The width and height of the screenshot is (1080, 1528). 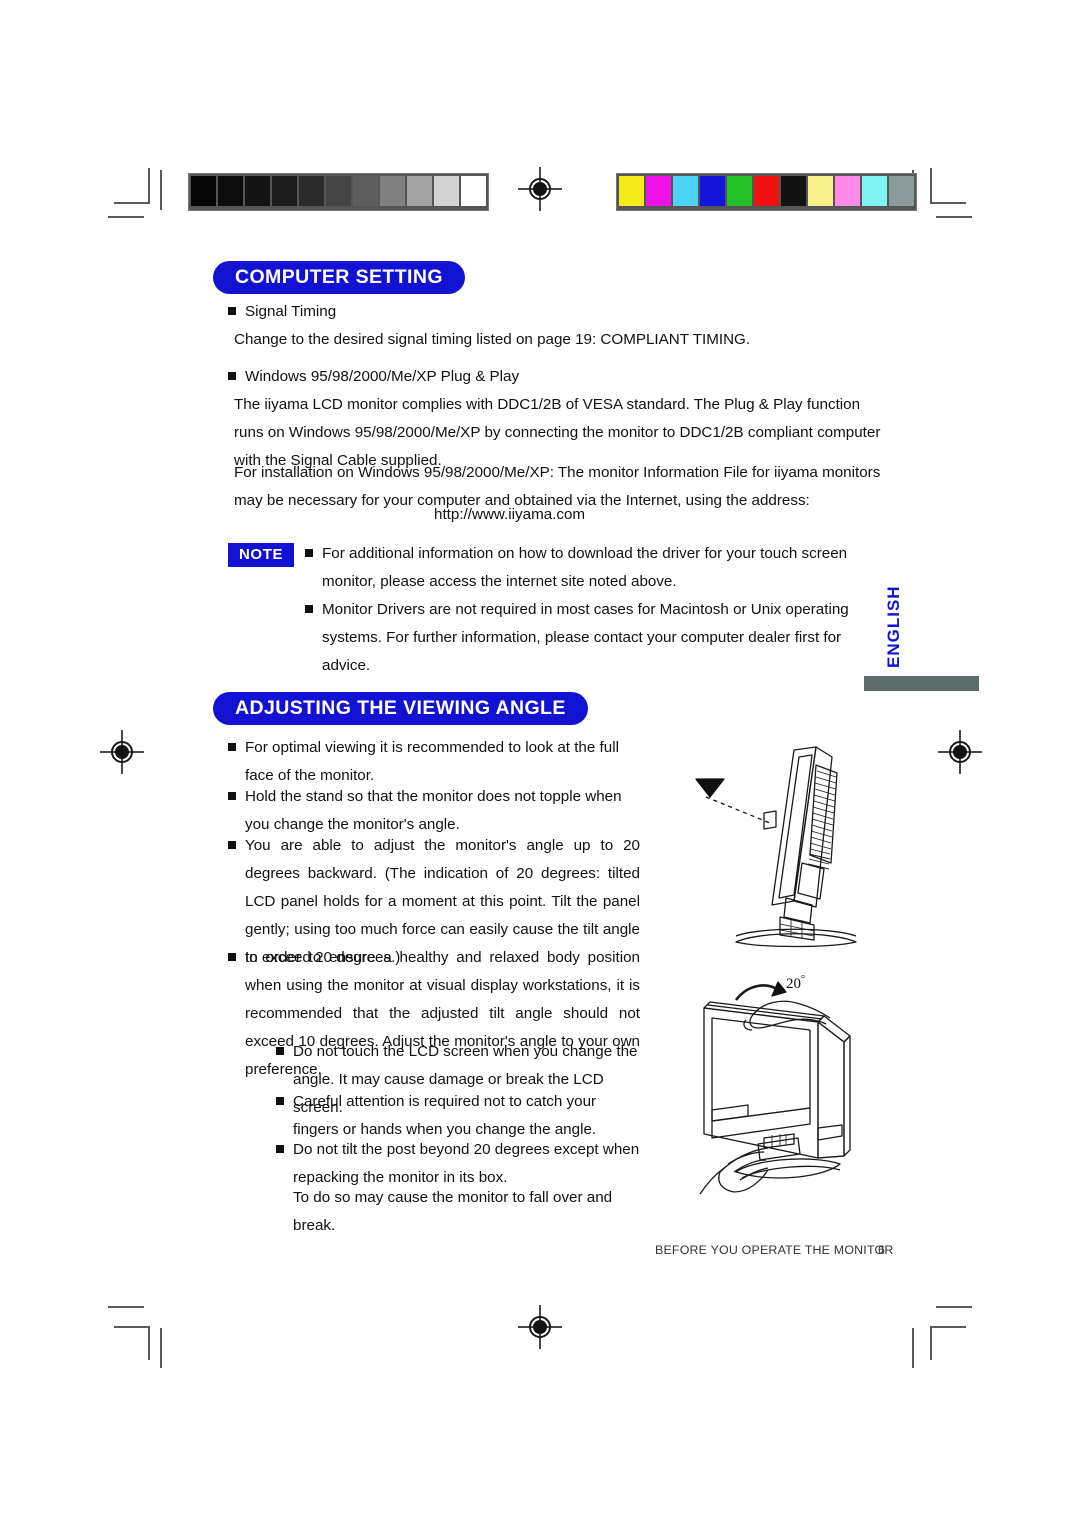 I want to click on language-tab-bar, so click(x=921, y=683).